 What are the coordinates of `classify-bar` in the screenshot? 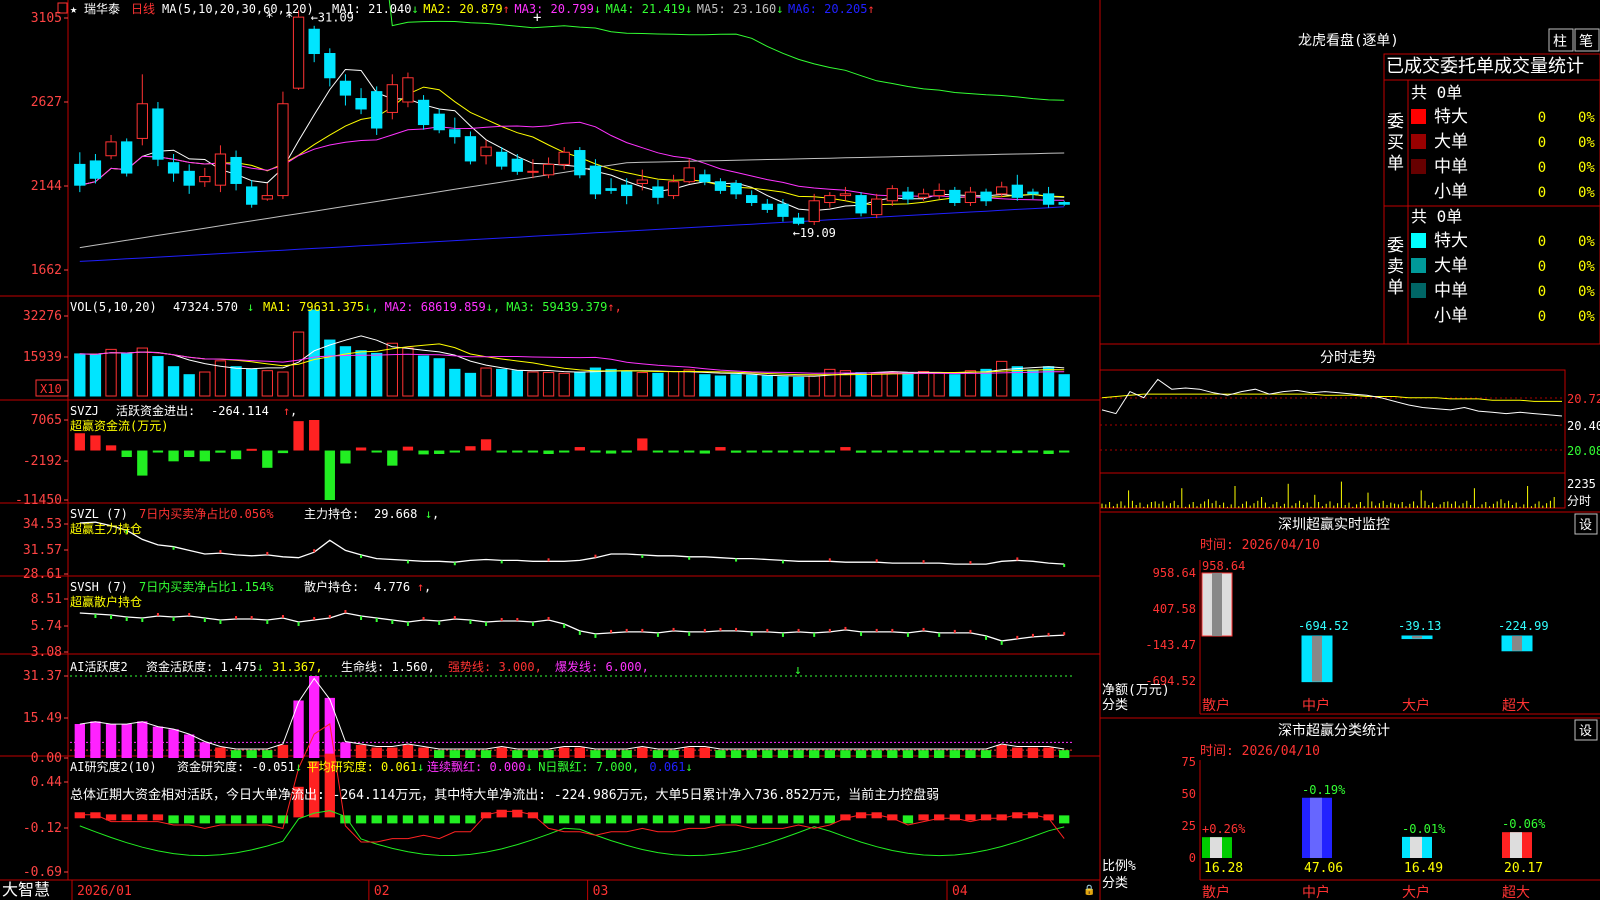 It's located at (1417, 847).